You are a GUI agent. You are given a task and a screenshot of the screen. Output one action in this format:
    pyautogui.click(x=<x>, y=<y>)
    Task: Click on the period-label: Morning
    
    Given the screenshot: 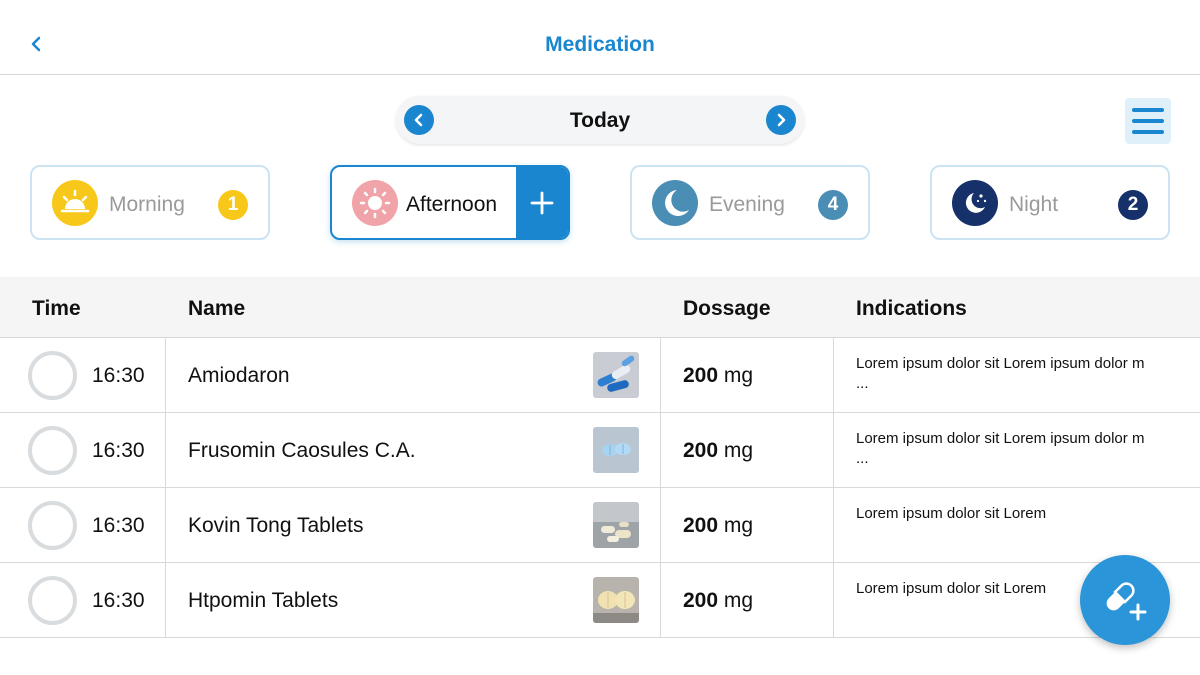 What is the action you would take?
    pyautogui.click(x=147, y=204)
    